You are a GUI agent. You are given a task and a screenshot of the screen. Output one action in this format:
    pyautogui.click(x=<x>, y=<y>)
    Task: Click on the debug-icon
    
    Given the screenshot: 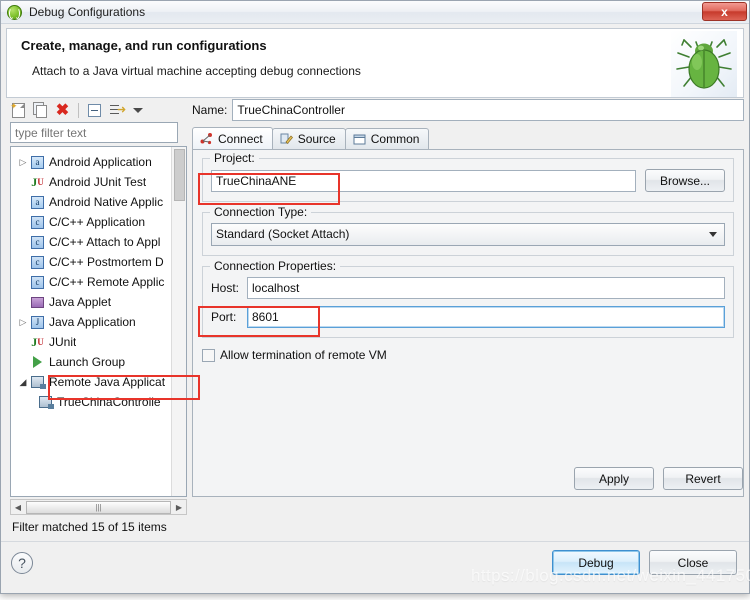 What is the action you would take?
    pyautogui.click(x=14, y=12)
    